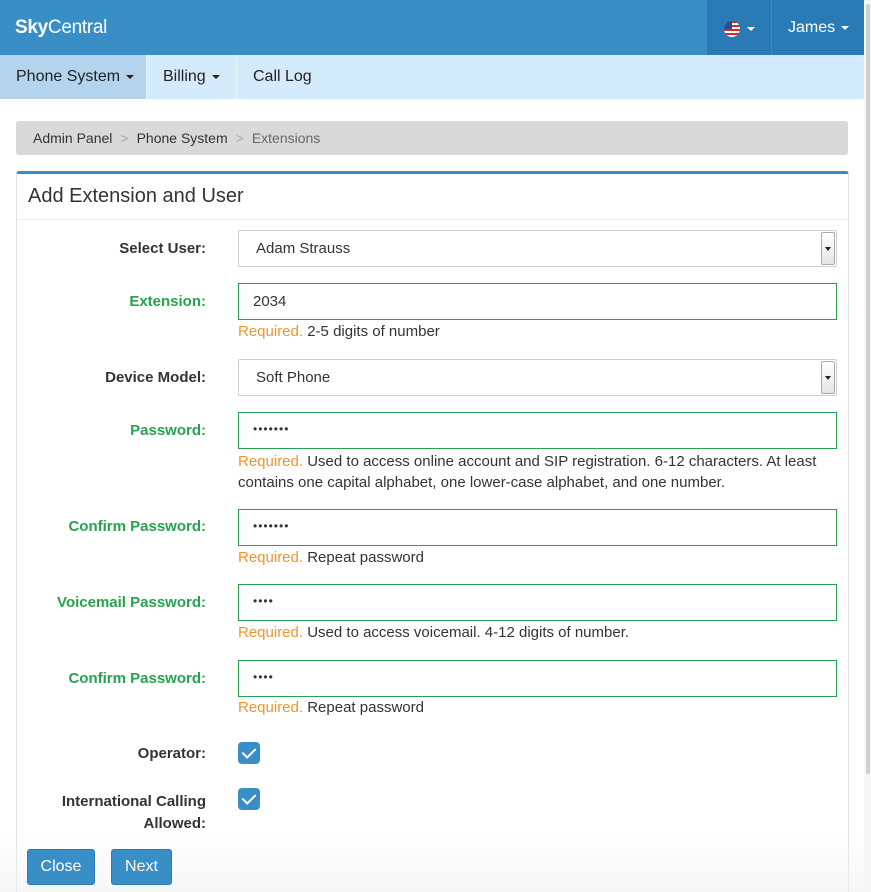  Describe the element at coordinates (61, 867) in the screenshot. I see `close-button: Close` at that location.